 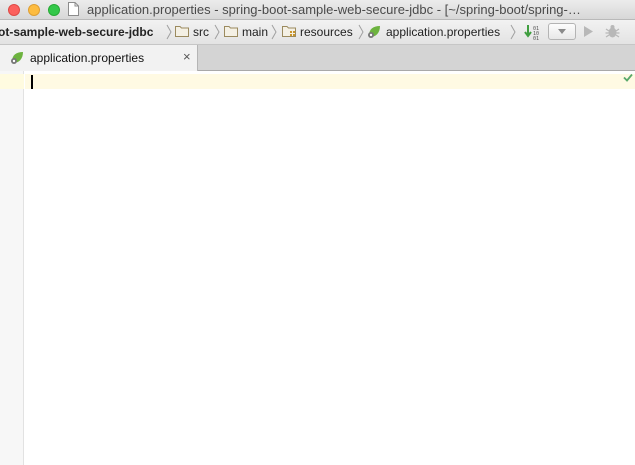 What do you see at coordinates (187, 57) in the screenshot?
I see `close-icon: ×` at bounding box center [187, 57].